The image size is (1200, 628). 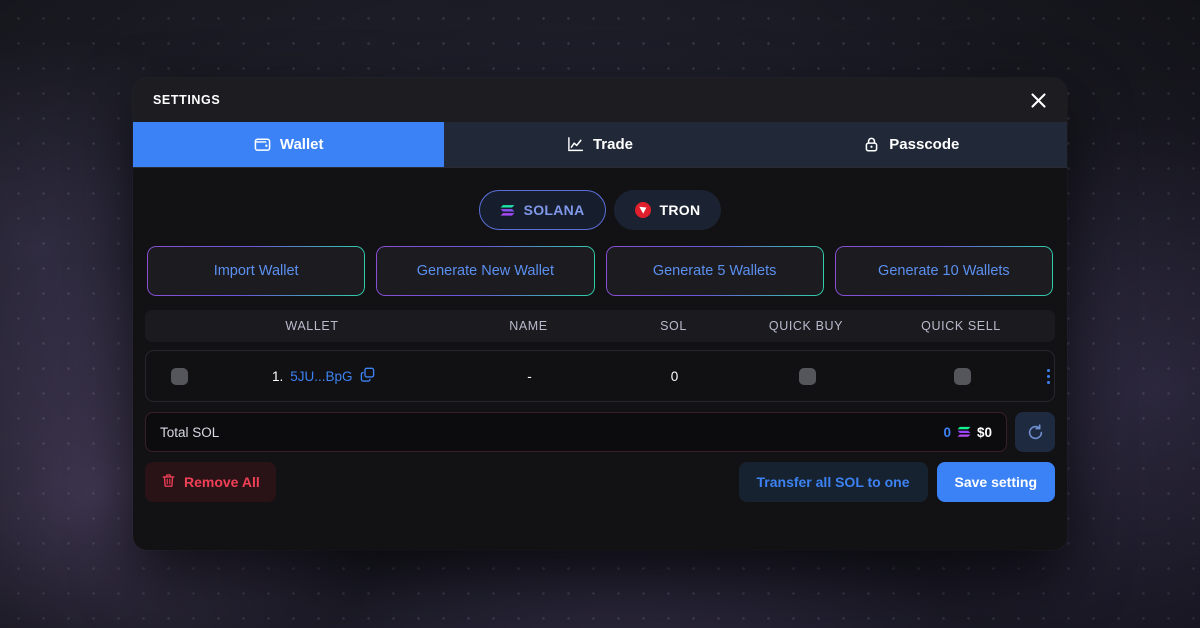 I want to click on generate-5-wallets-label: Generate 5 Wallets, so click(x=714, y=271).